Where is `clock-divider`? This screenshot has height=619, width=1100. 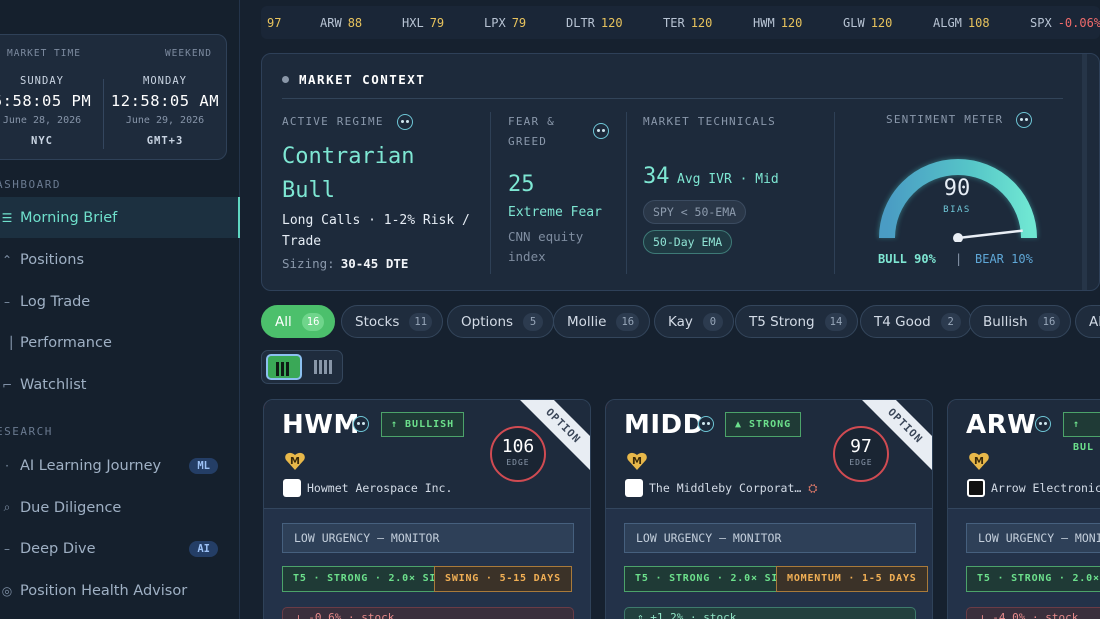 clock-divider is located at coordinates (103, 114).